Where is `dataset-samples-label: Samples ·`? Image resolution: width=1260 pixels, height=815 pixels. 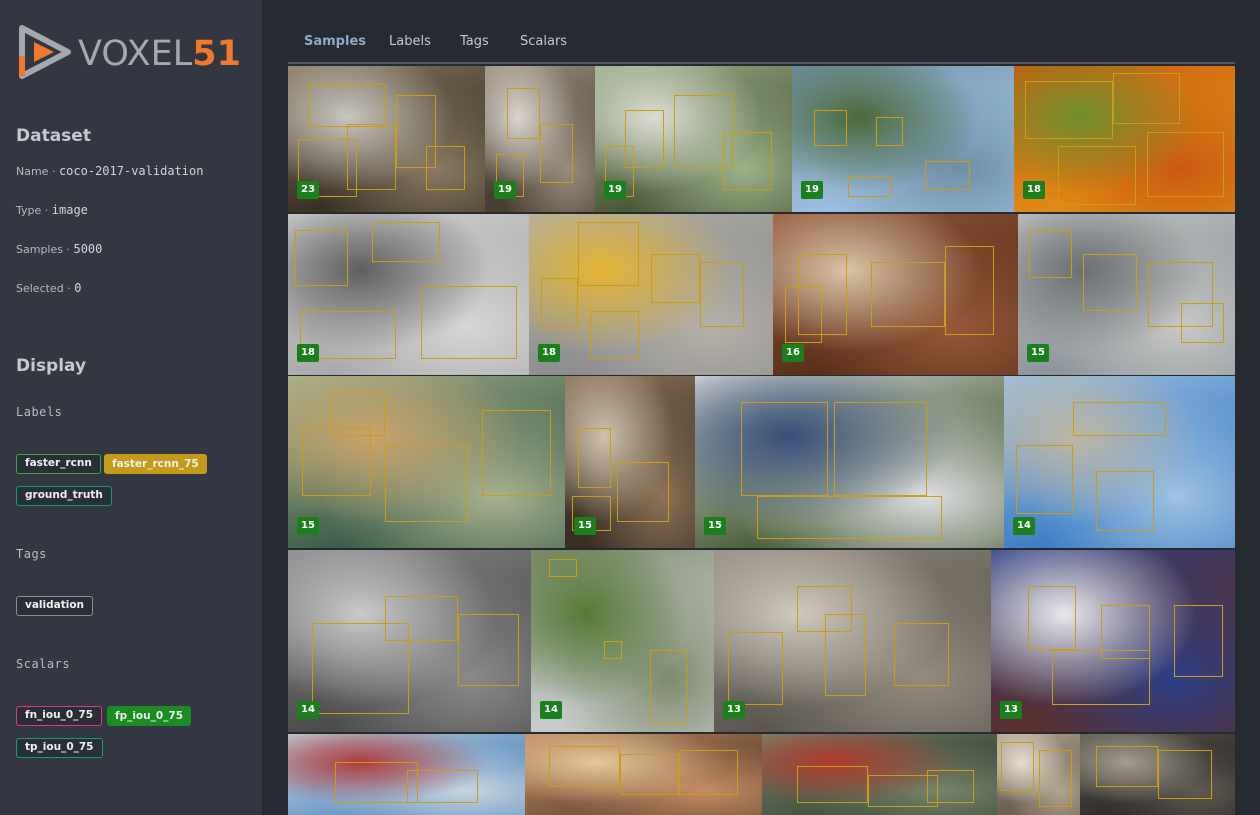
dataset-samples-label: Samples · is located at coordinates (43, 249).